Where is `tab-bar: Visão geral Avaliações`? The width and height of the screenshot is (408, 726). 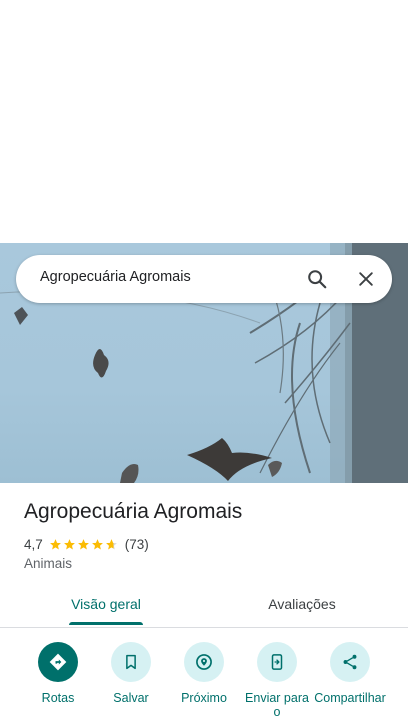
tab-bar: Visão geral Avaliações is located at coordinates (204, 607).